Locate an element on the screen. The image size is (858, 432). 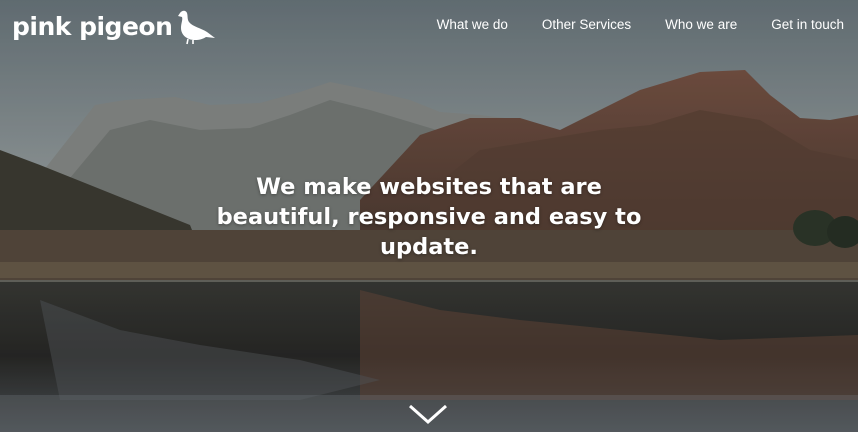
pigeon-icon is located at coordinates (197, 27).